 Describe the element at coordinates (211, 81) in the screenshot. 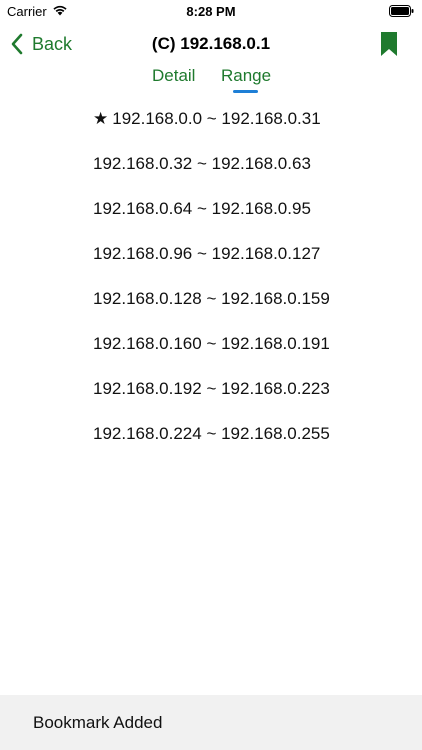

I see `segment-tabs: Detail Range` at that location.